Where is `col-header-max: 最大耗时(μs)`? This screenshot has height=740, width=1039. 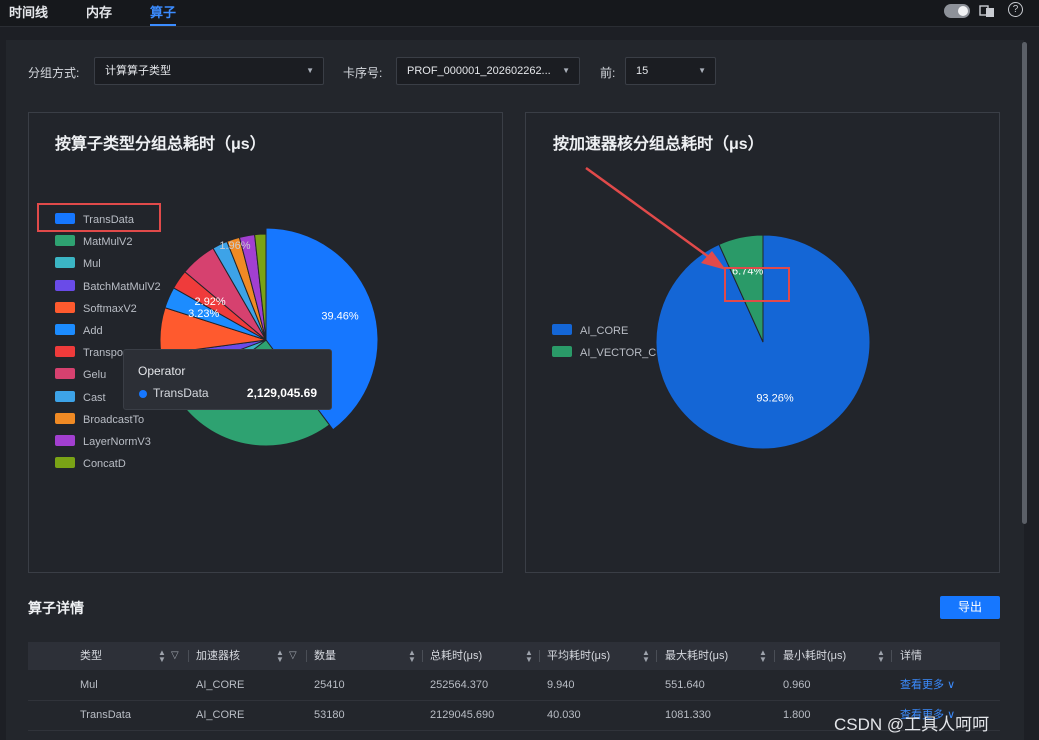 col-header-max: 最大耗时(μs) is located at coordinates (697, 656).